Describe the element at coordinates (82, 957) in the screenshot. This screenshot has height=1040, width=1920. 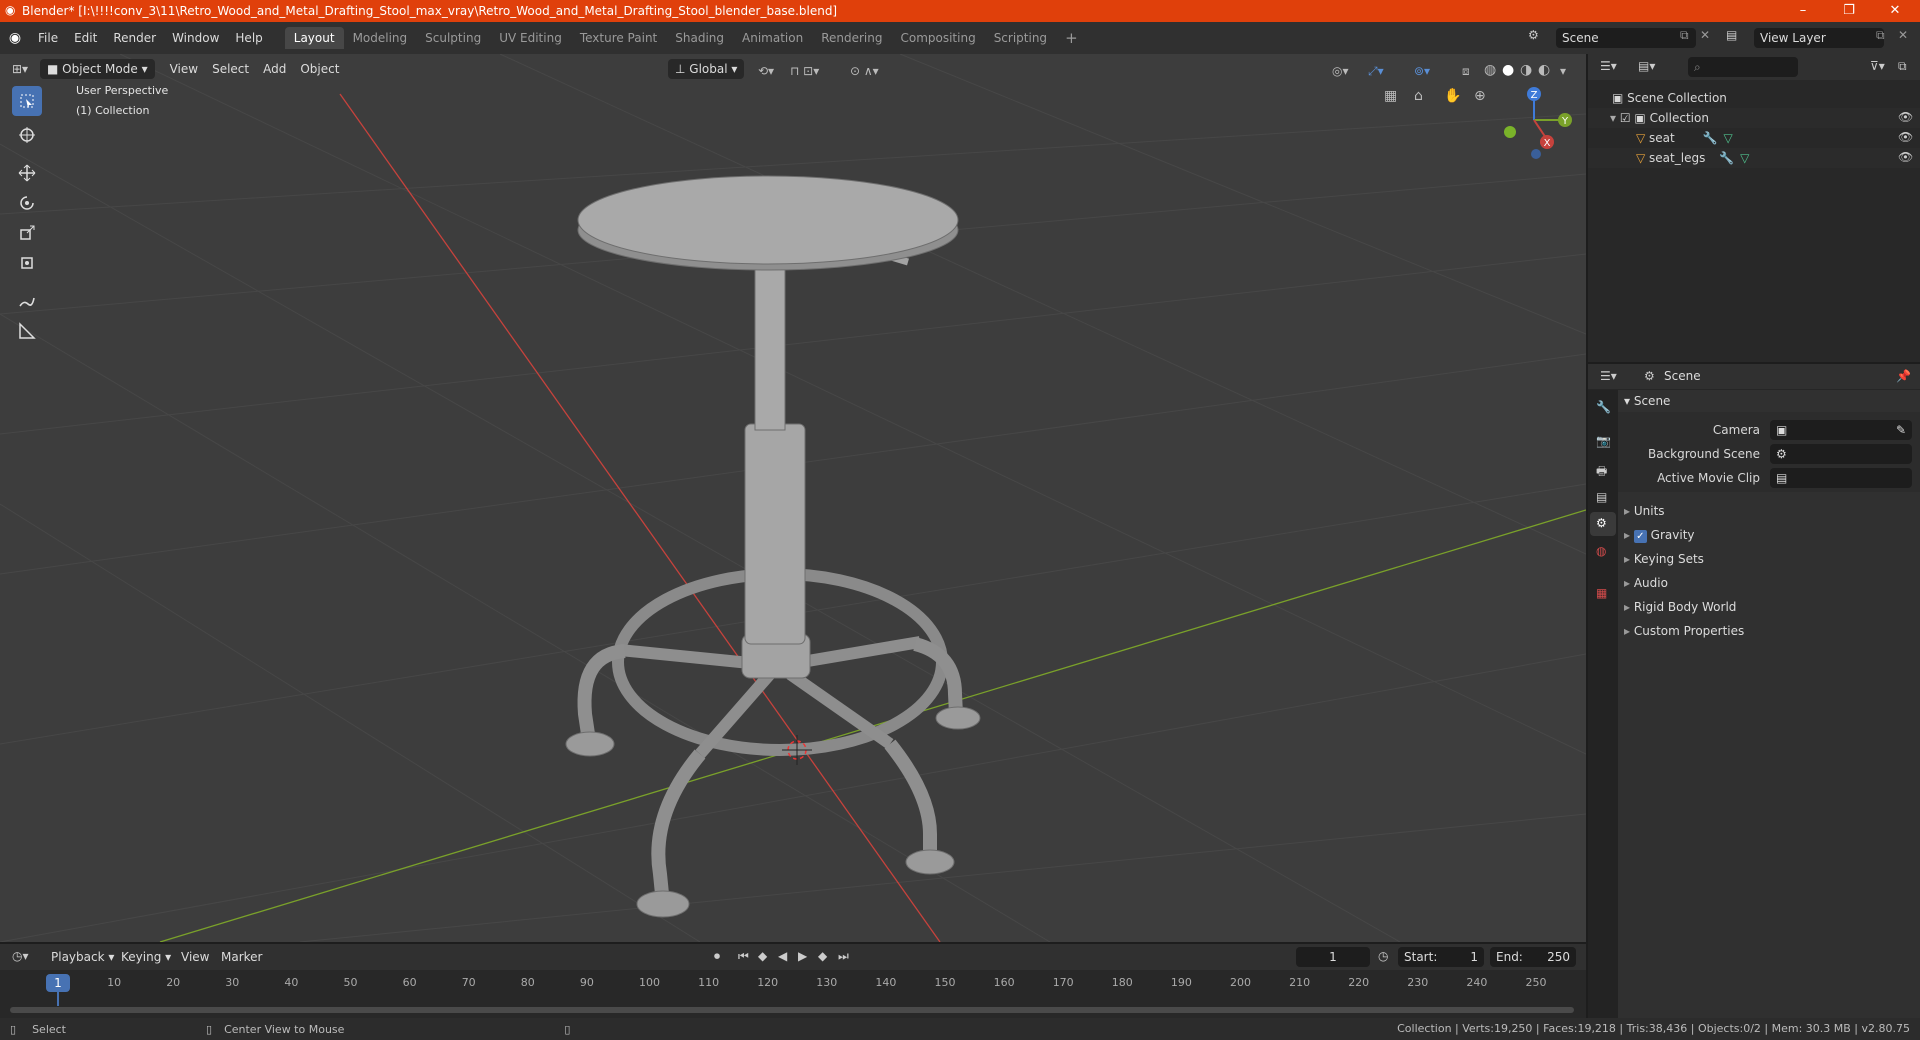
I see `menu-playback: Playback ▾` at that location.